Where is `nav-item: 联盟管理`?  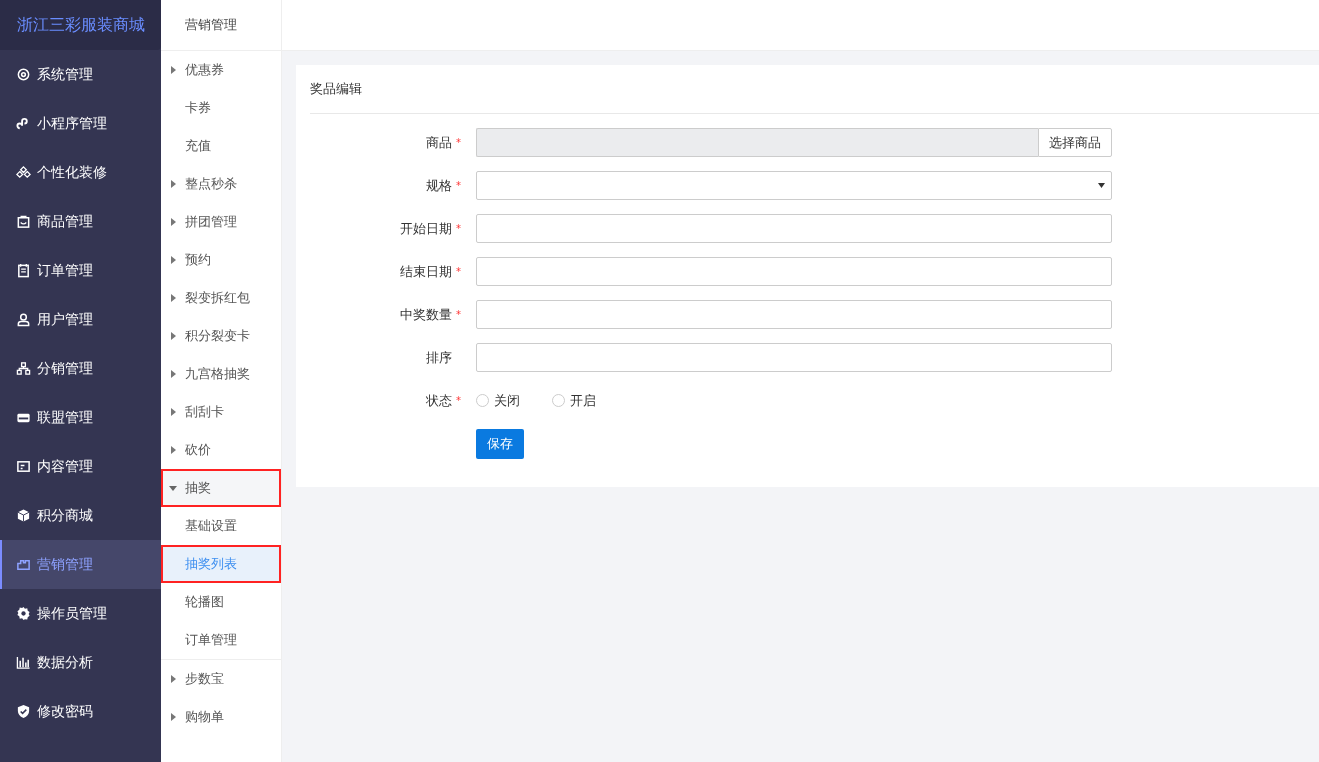
nav-item: 联盟管理 is located at coordinates (80, 417).